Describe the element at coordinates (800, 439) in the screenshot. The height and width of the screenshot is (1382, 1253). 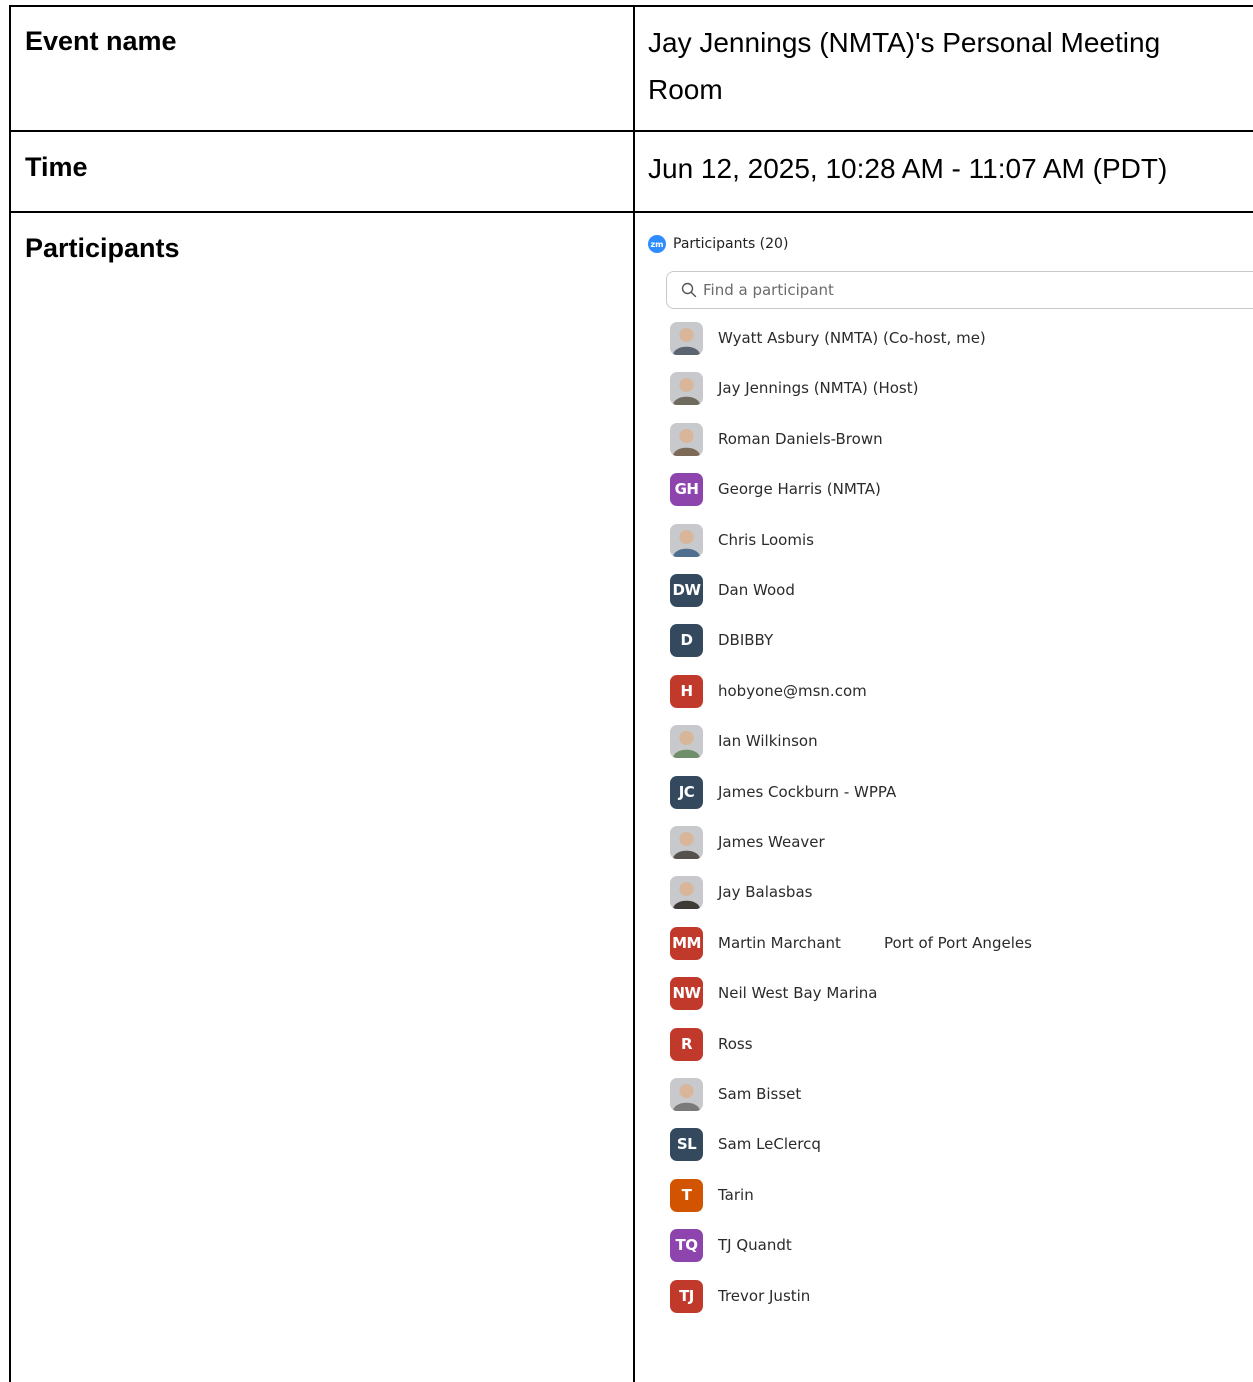
I see `participant-name: Roman Daniels-Brown` at that location.